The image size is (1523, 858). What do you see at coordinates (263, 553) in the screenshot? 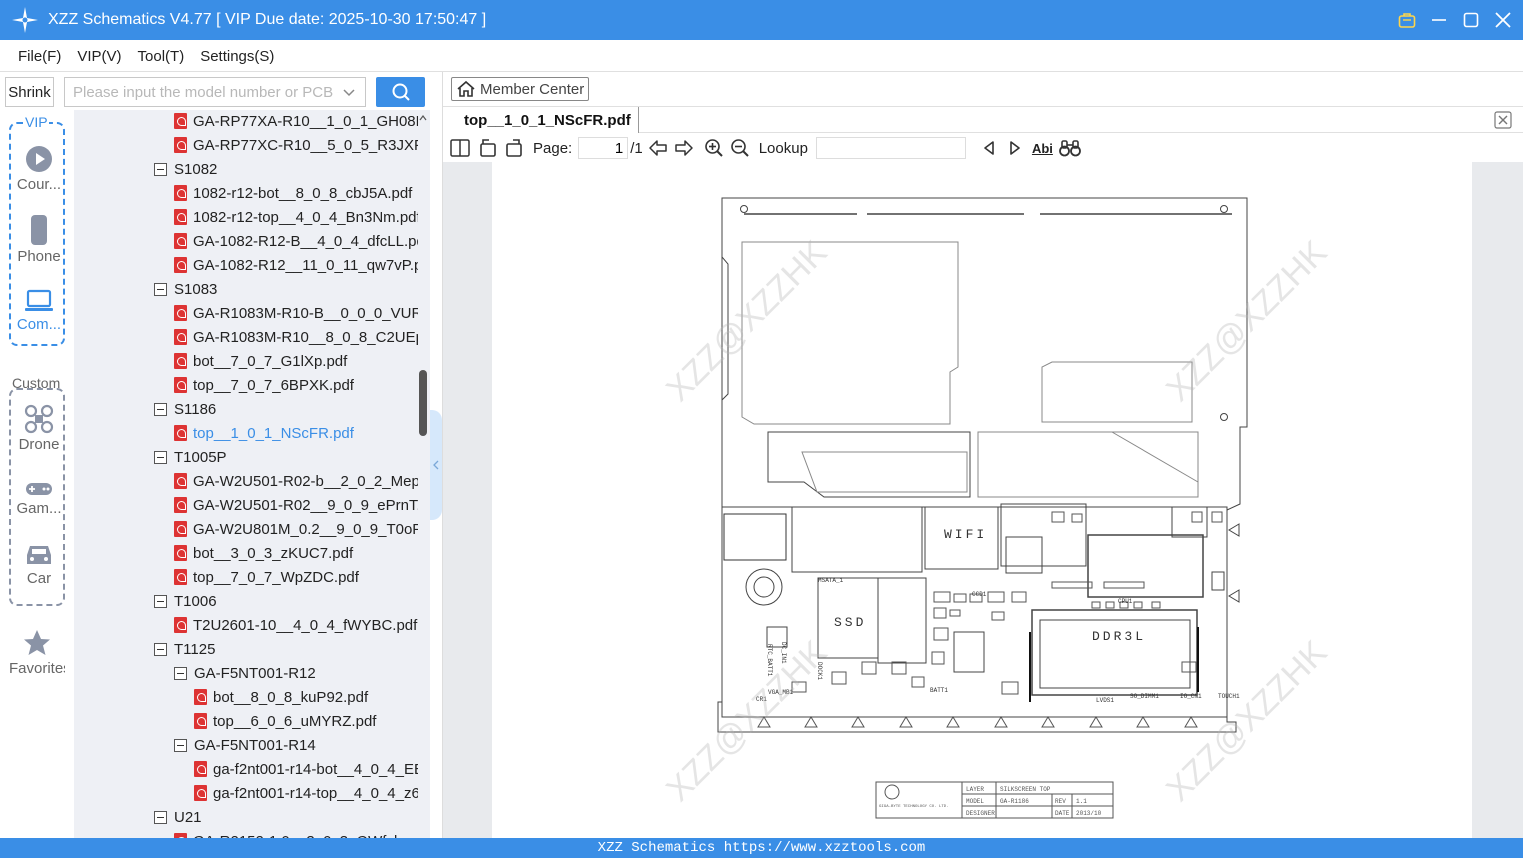
I see `tree-file: bot__3_0_3_zKUC7.pdf` at bounding box center [263, 553].